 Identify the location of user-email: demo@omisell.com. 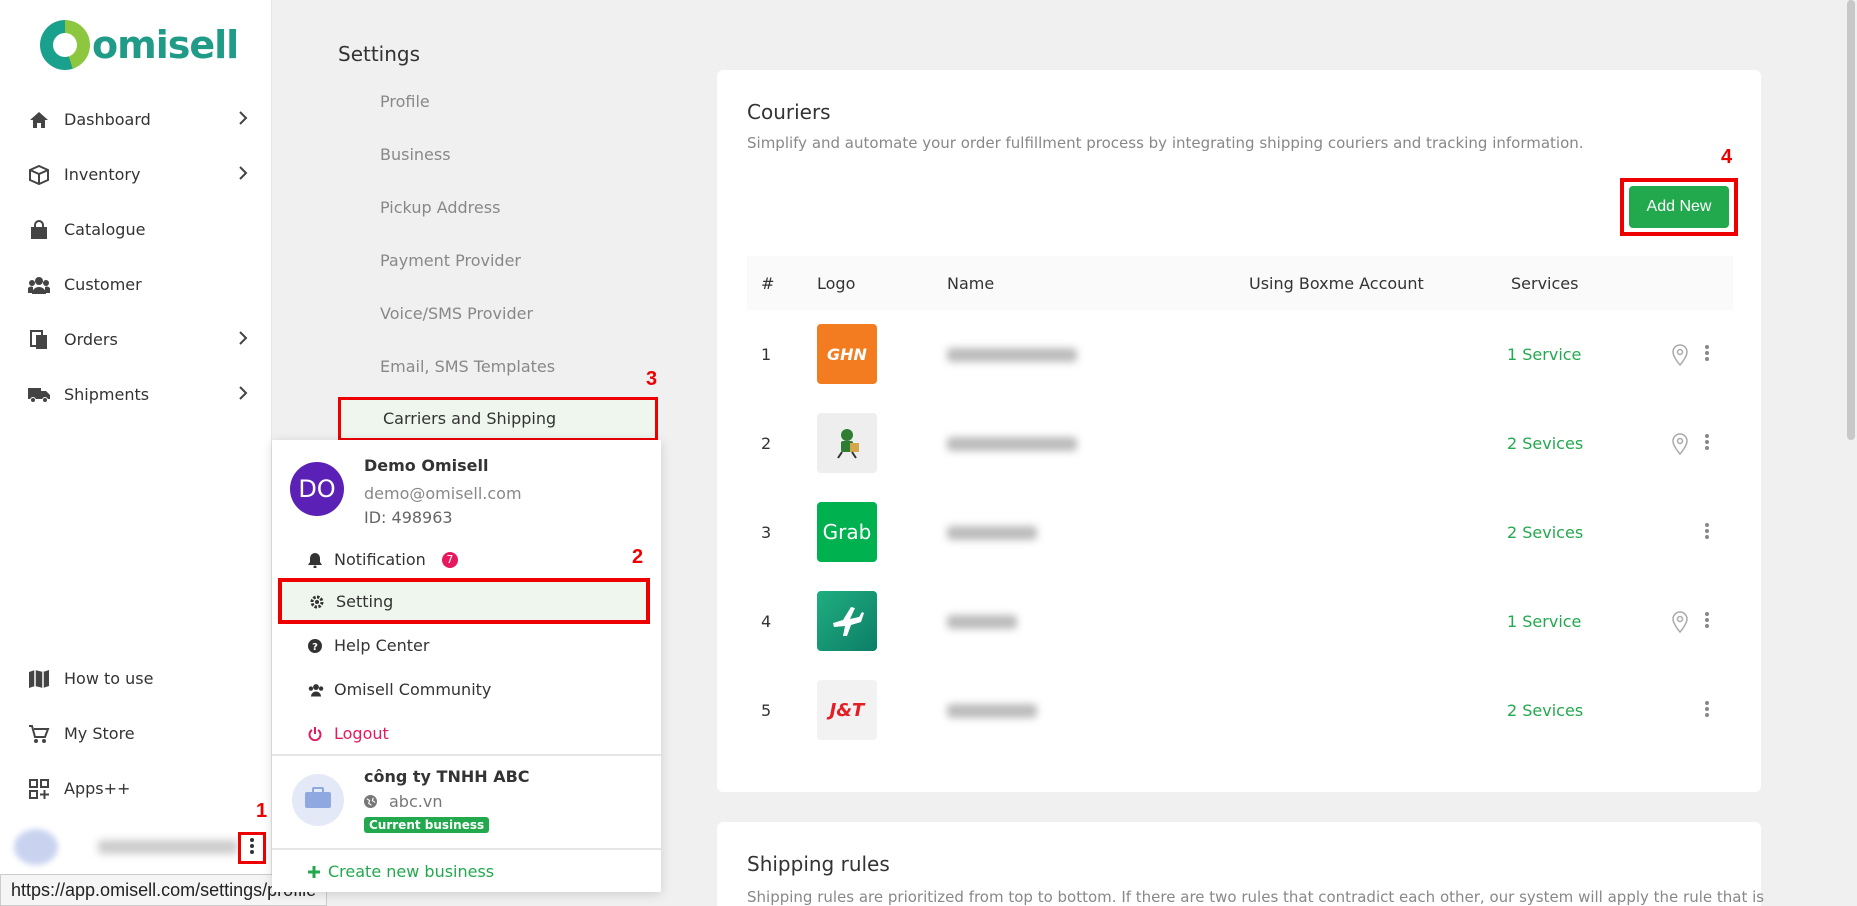
(443, 493).